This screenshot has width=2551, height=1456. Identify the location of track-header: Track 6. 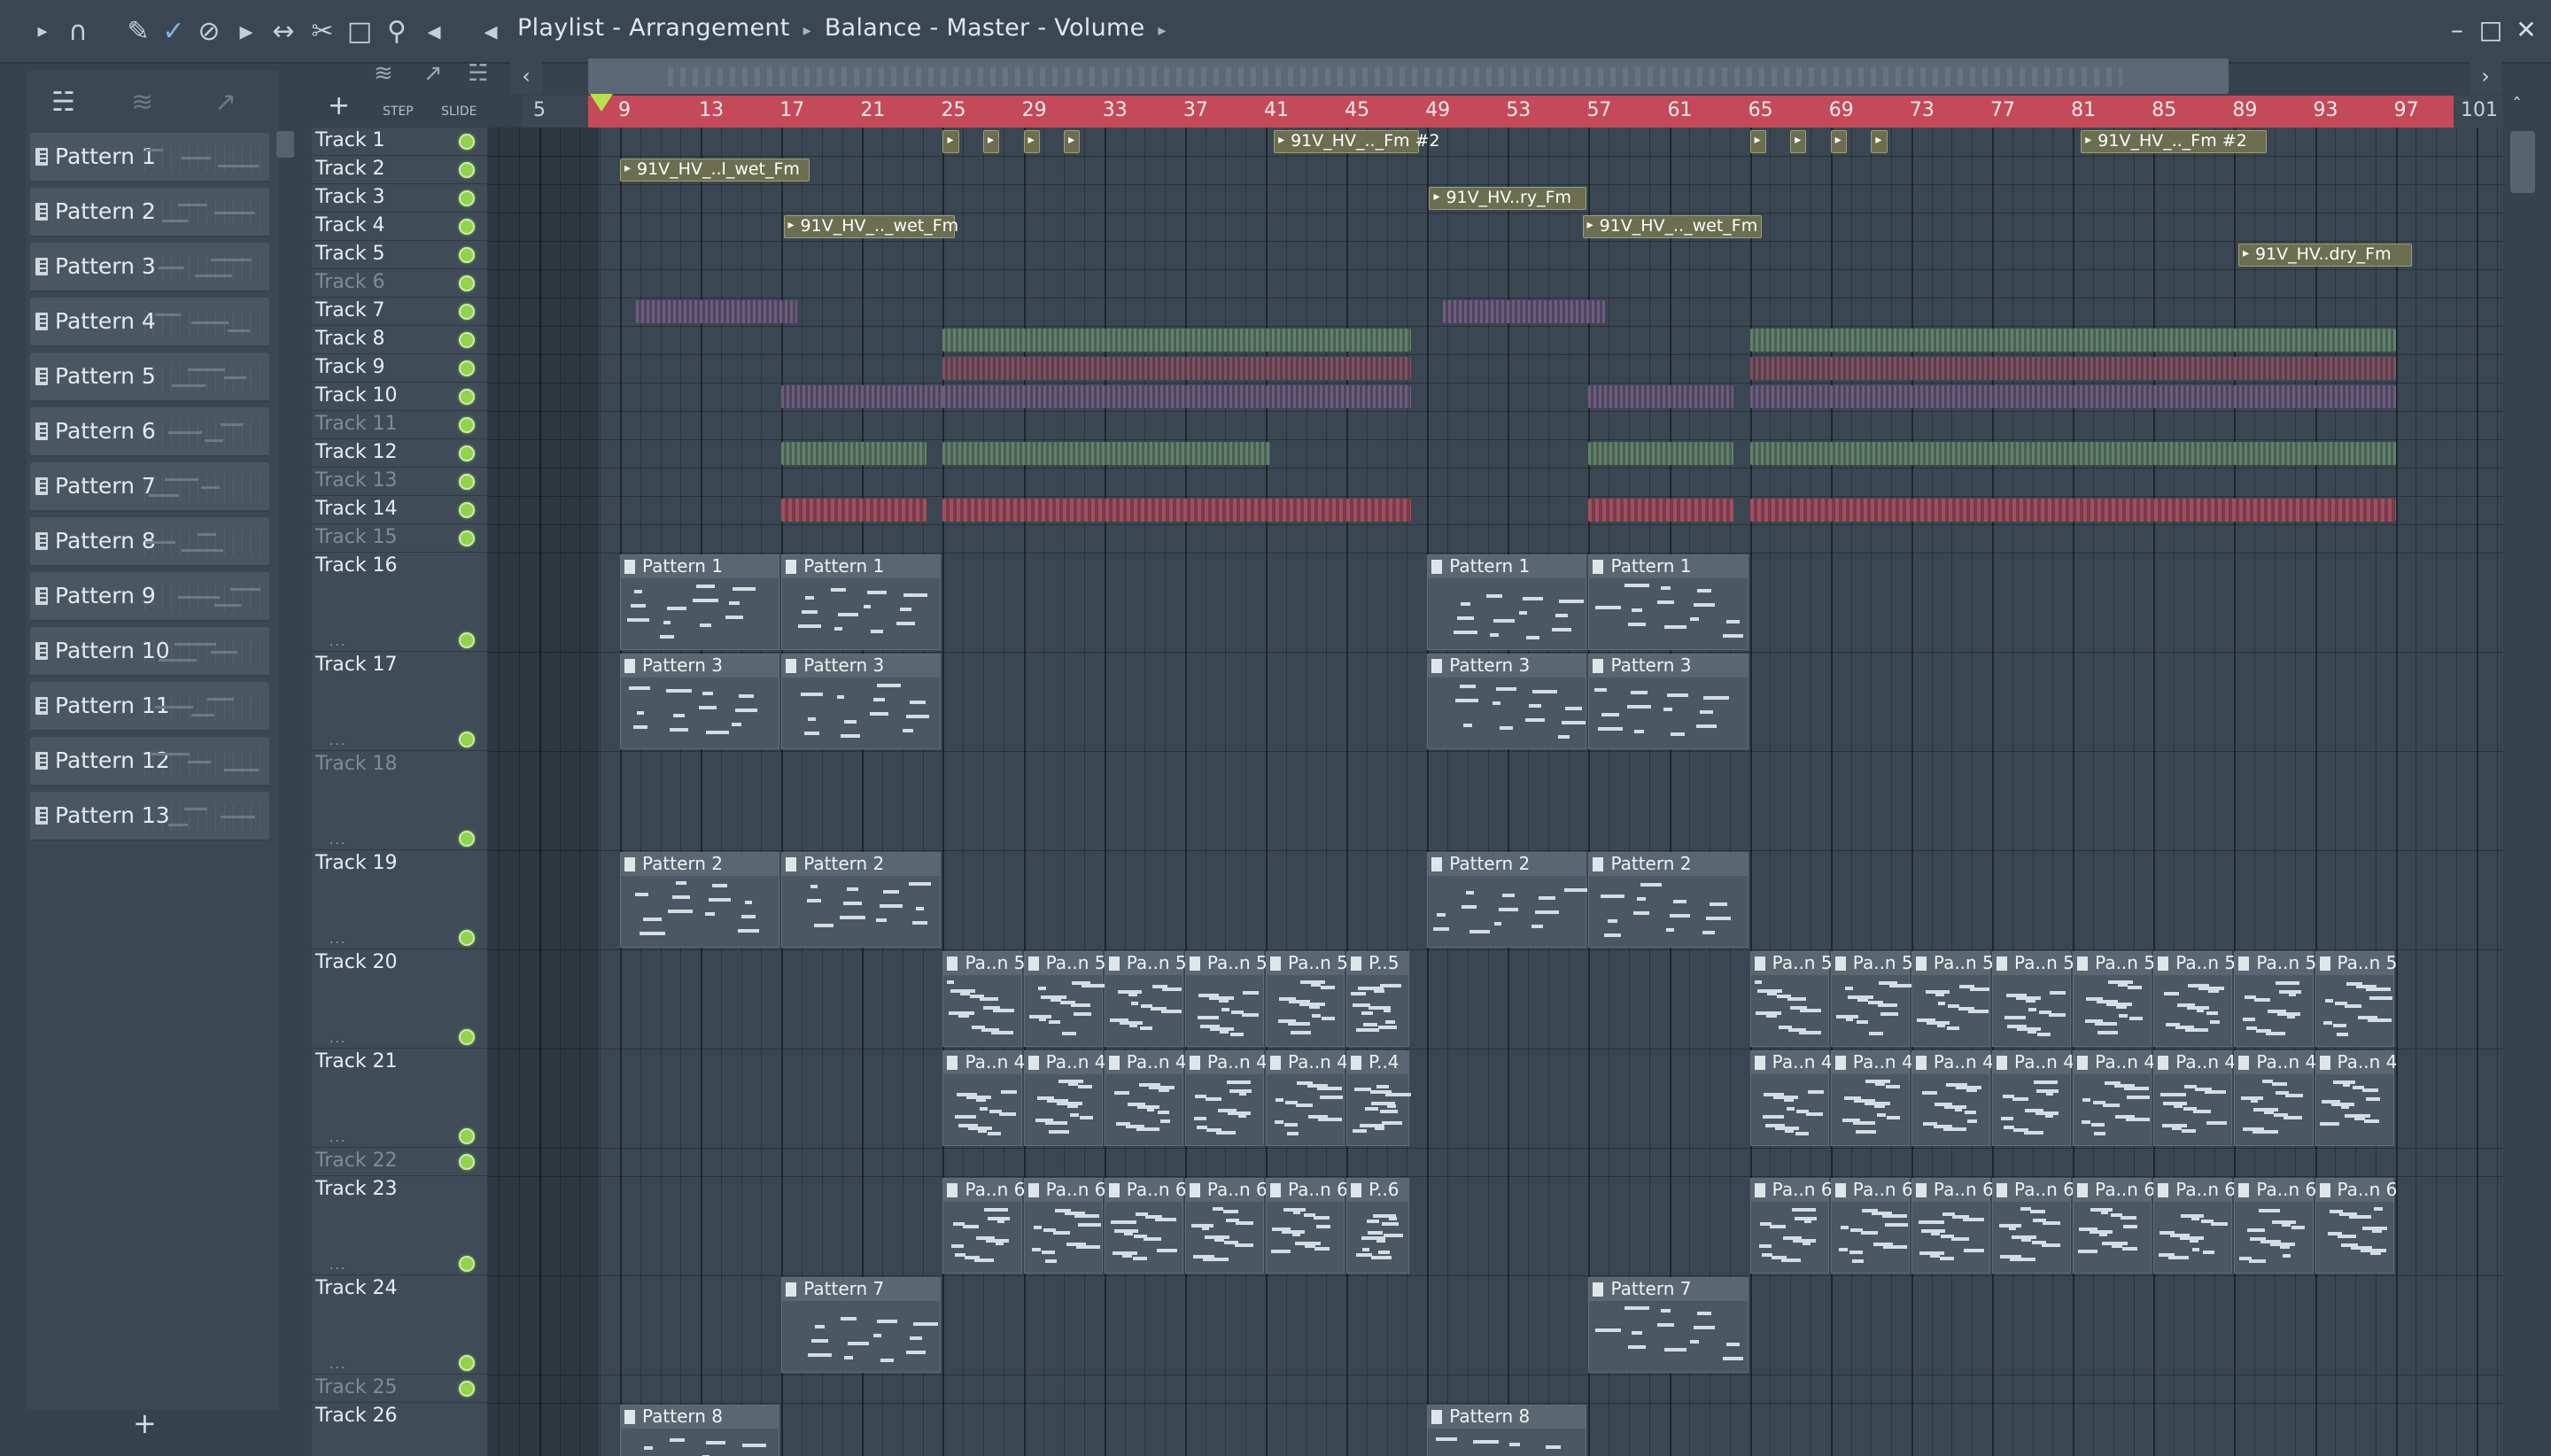
(399, 283).